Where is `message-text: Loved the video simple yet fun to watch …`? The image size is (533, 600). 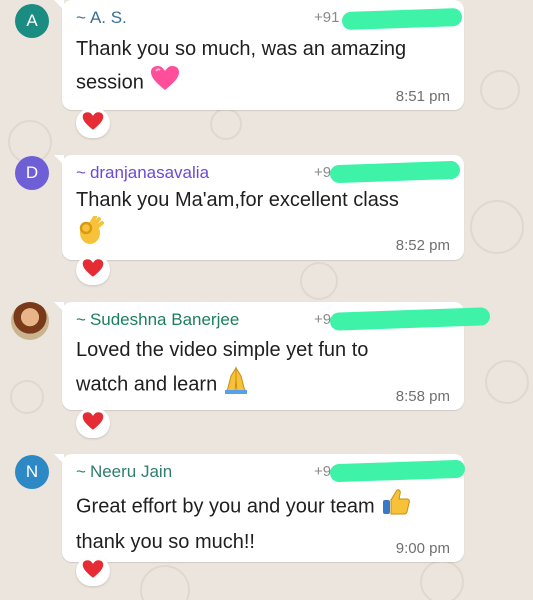
message-text: Loved the video simple yet fun to watch … is located at coordinates (222, 369).